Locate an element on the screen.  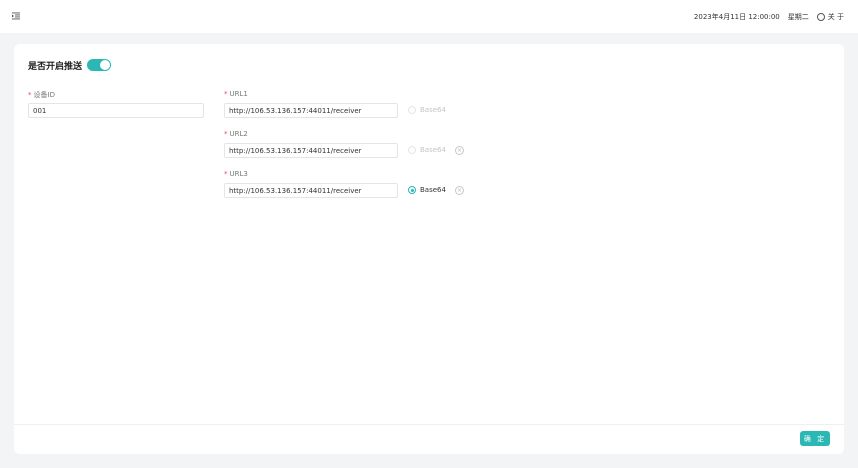
push-toggle is located at coordinates (99, 65).